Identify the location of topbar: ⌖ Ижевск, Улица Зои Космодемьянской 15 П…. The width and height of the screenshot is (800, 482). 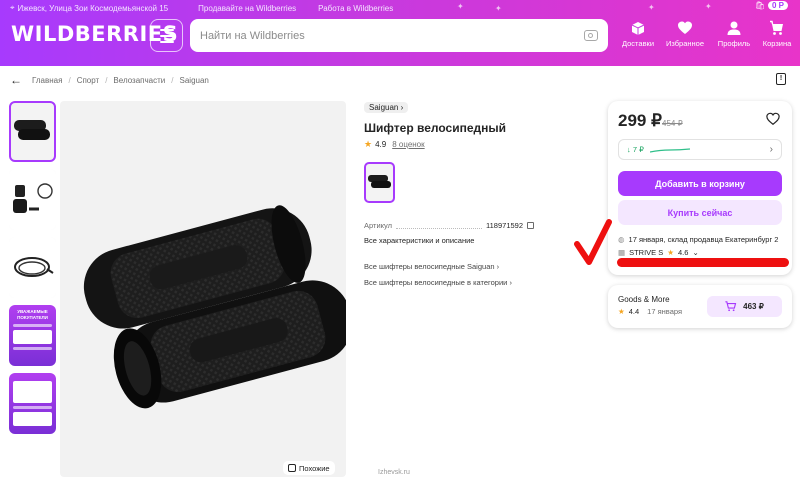
(201, 8).